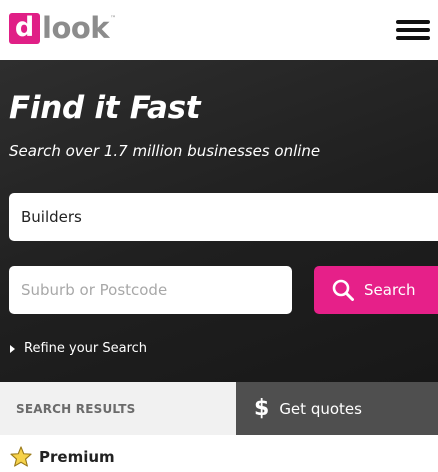 The height and width of the screenshot is (472, 438). I want to click on site-header: d look ™, so click(219, 30).